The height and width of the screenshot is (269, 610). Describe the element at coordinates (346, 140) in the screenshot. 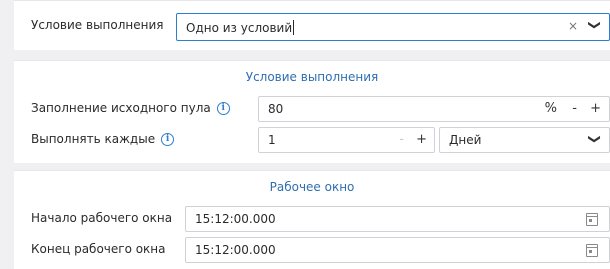

I see `run-every-input: 1 - +` at that location.